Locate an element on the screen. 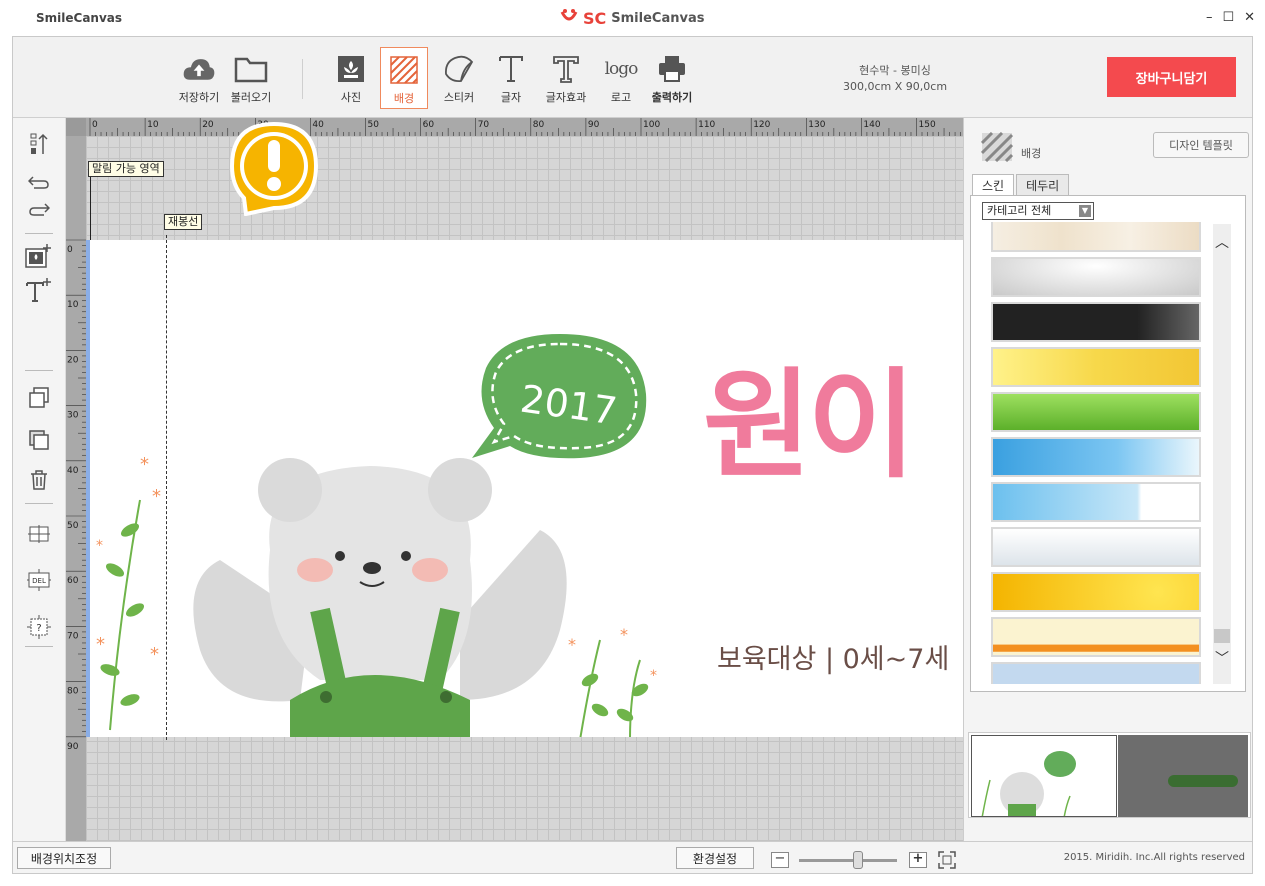 This screenshot has height=886, width=1265. ruler-left-label: 0 is located at coordinates (70, 250).